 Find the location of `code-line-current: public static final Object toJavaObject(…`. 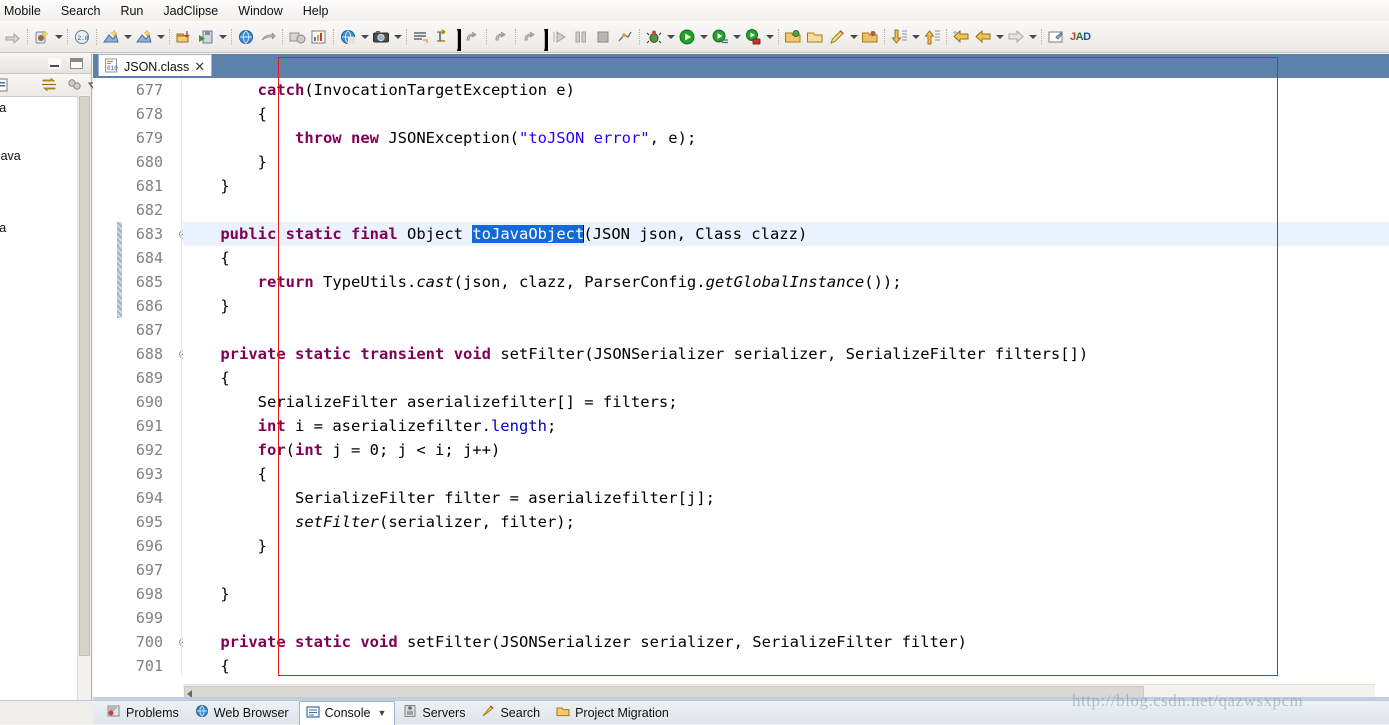

code-line-current: public static final Object toJavaObject(… is located at coordinates (786, 234).